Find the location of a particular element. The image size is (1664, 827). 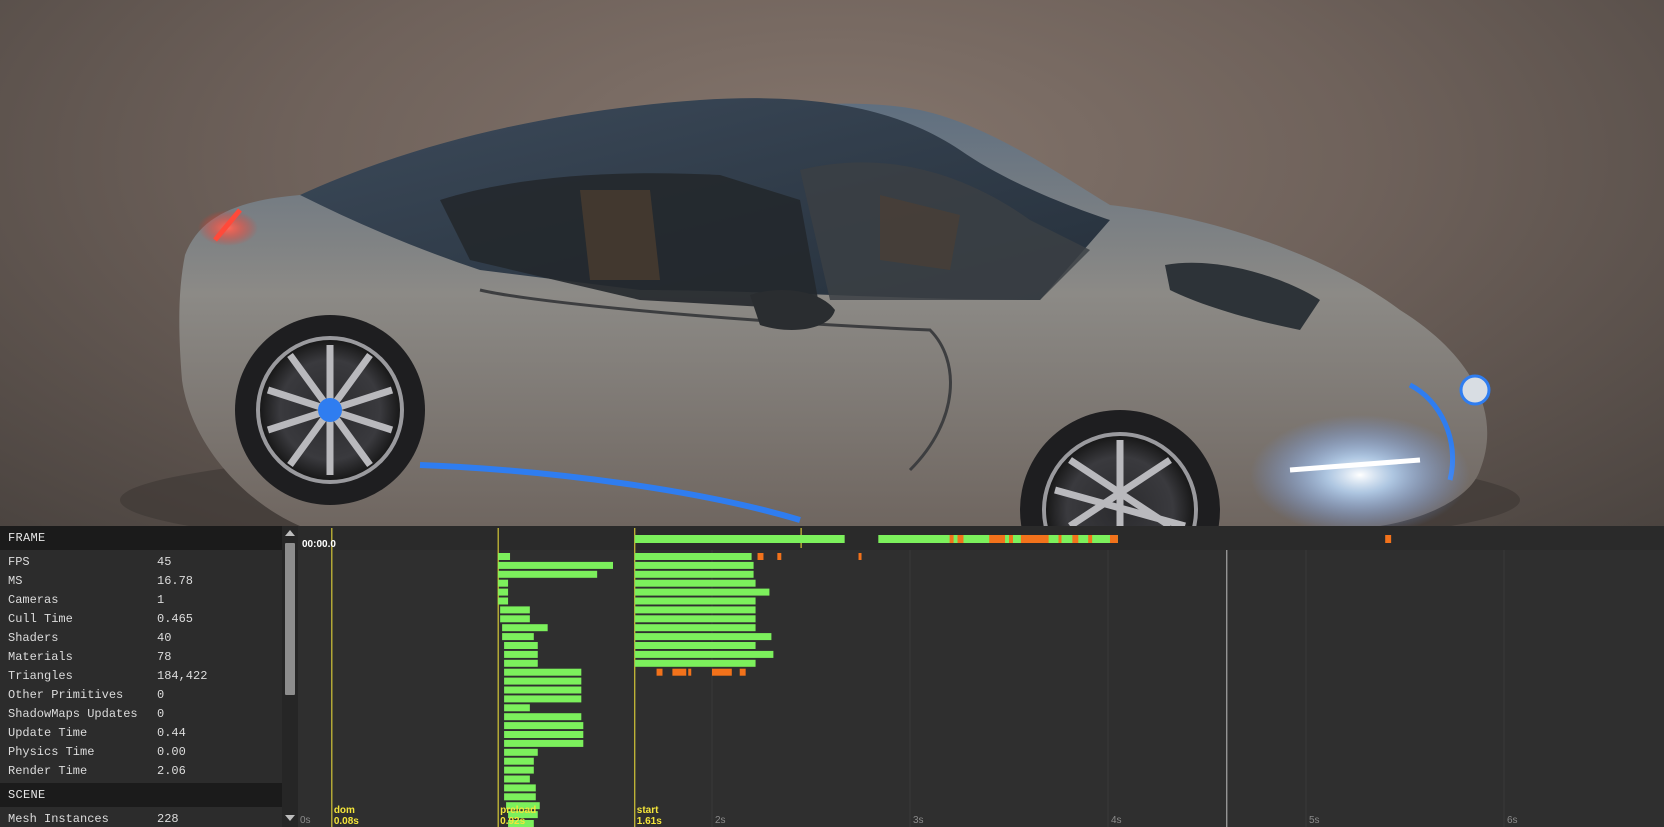

timeline-clock: 00:00.0 is located at coordinates (319, 544).